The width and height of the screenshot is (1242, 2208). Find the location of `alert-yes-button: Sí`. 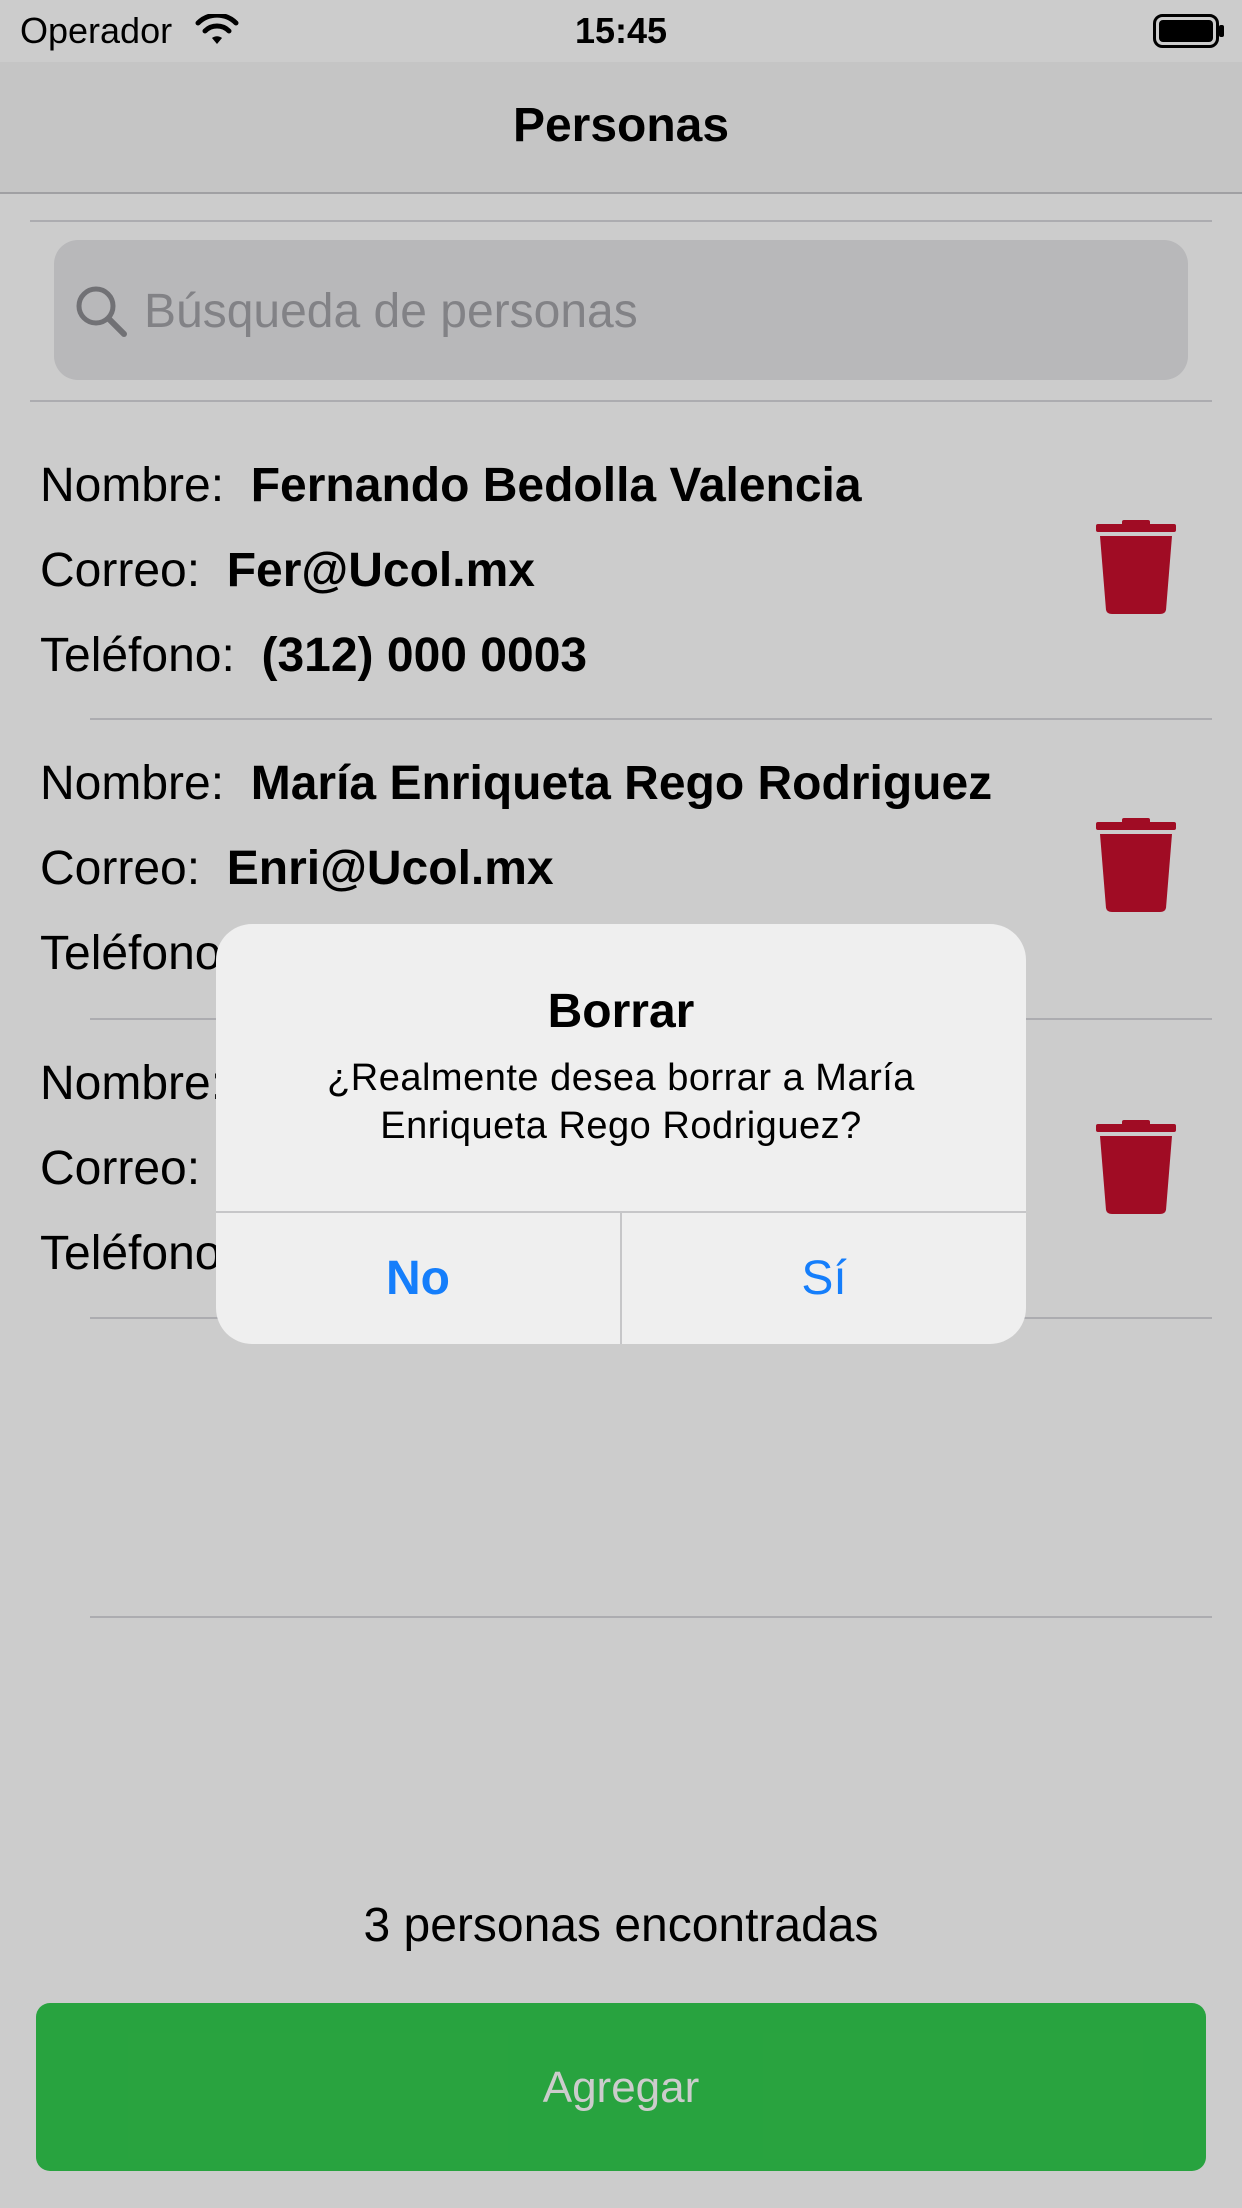

alert-yes-button: Sí is located at coordinates (824, 1278).